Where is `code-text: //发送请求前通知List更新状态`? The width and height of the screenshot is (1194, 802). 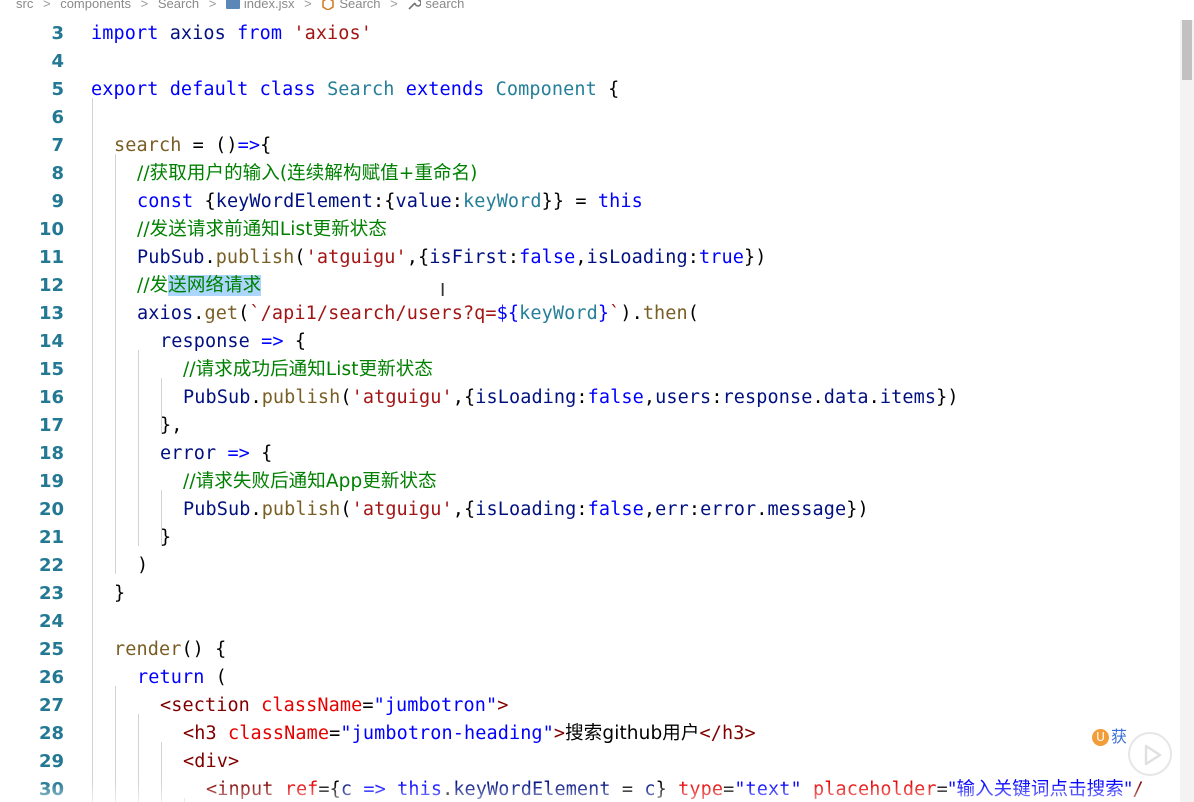
code-text: //发送请求前通知List更新状态 is located at coordinates (262, 229).